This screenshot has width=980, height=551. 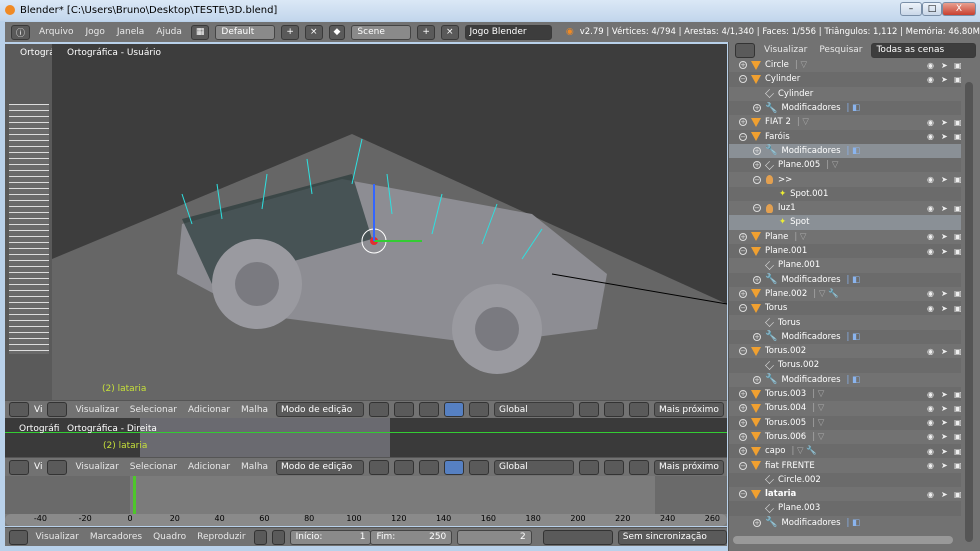 What do you see at coordinates (845, 208) in the screenshot?
I see `outliner-row: − luz1 ◉ ➤ ▣` at bounding box center [845, 208].